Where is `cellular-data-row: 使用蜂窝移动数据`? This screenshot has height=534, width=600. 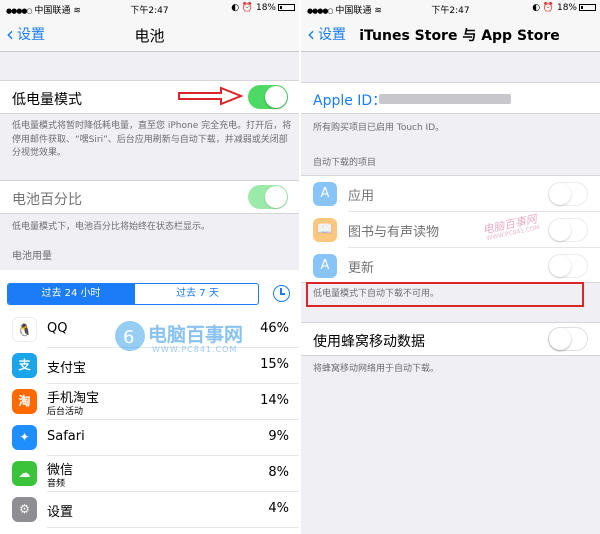
cellular-data-row: 使用蜂窝移动数据 is located at coordinates (450, 339).